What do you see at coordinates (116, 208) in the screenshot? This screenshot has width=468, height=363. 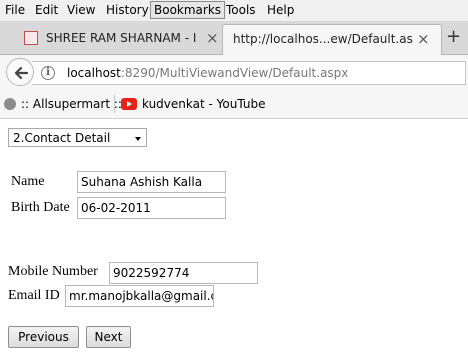 I see `birth-date-value: 06-02-2011` at bounding box center [116, 208].